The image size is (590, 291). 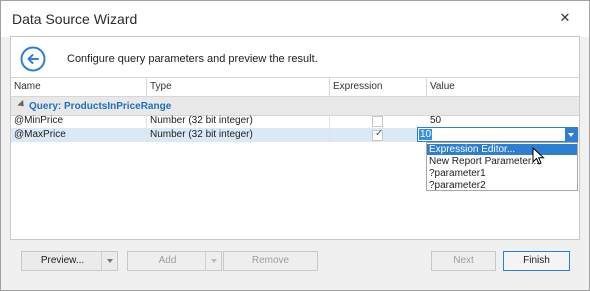 What do you see at coordinates (502, 173) in the screenshot?
I see `dropdown-item-parameter1: ?parameter1` at bounding box center [502, 173].